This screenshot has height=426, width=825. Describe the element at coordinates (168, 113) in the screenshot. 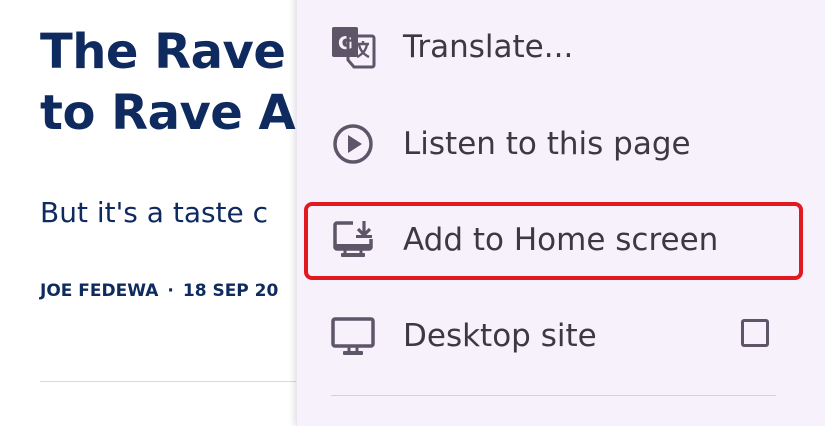

I see `headline-line-2: to Rave A` at that location.